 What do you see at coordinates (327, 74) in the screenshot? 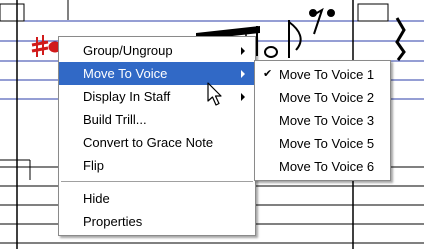
I see `submenu-item-label: Move To Voice 1` at bounding box center [327, 74].